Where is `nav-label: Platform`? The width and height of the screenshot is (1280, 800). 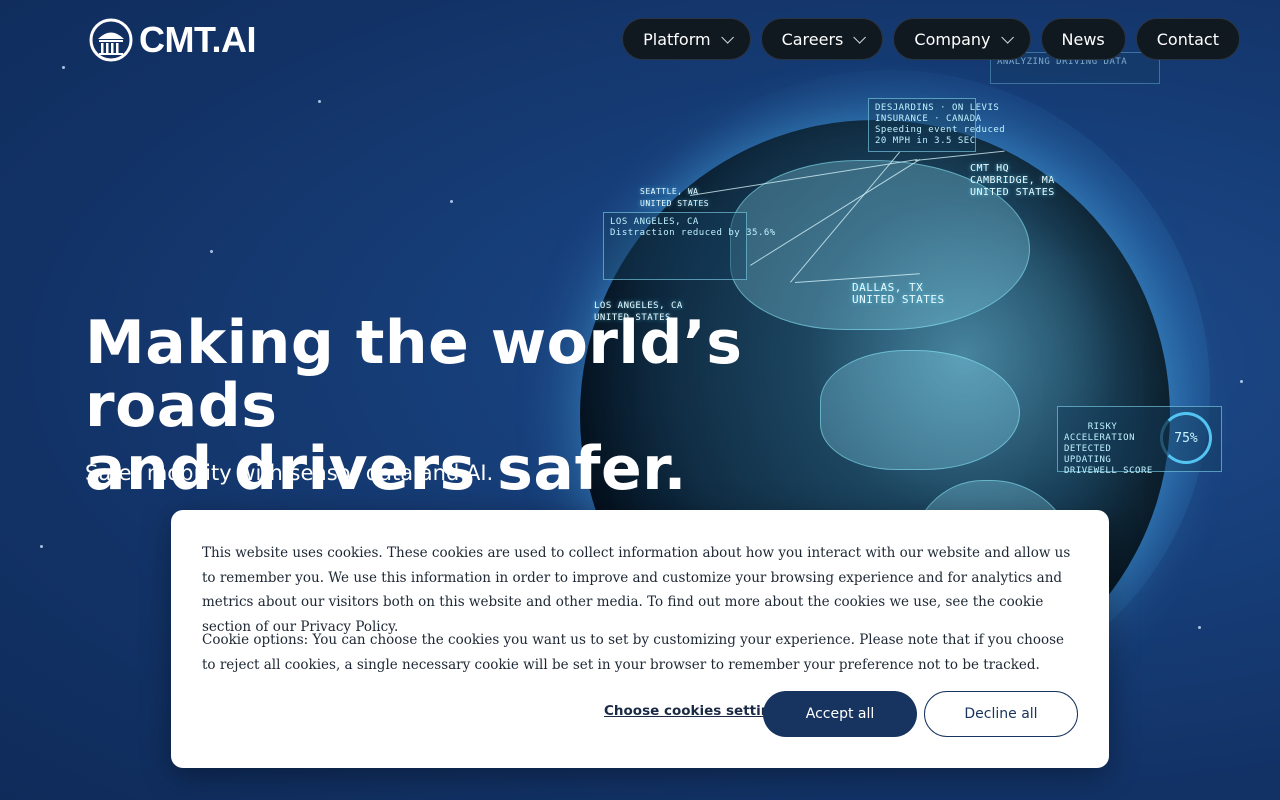
nav-label: Platform is located at coordinates (677, 39).